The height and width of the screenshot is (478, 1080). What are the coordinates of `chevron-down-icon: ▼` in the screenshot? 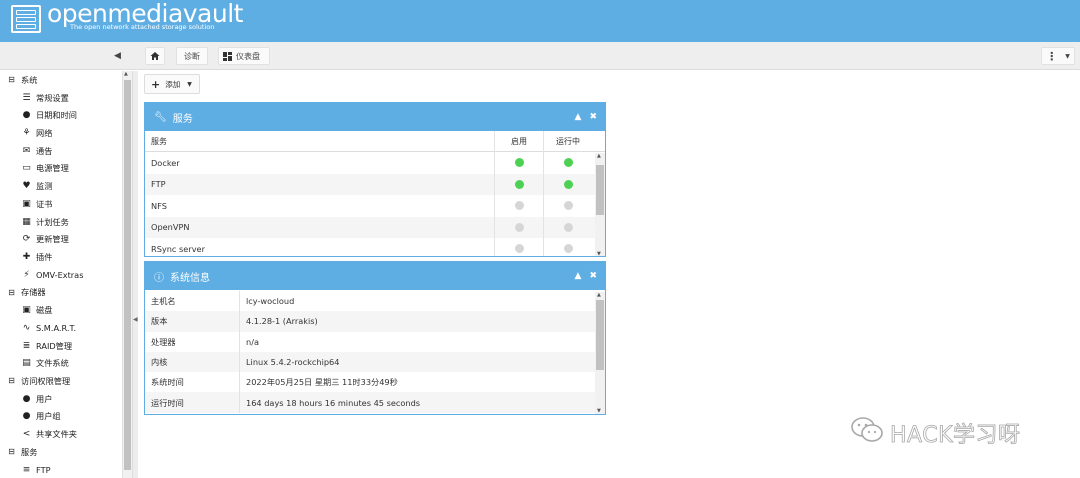 It's located at (1067, 56).